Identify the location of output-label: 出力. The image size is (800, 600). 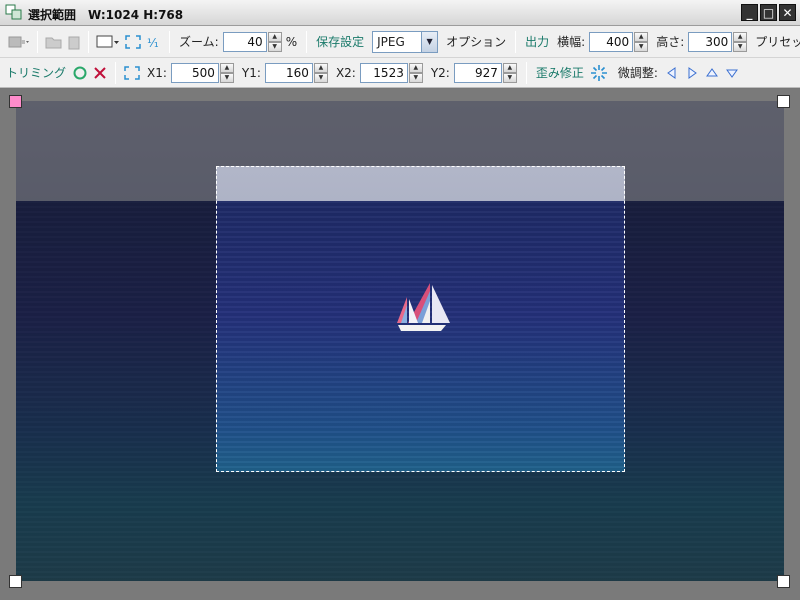
(537, 42).